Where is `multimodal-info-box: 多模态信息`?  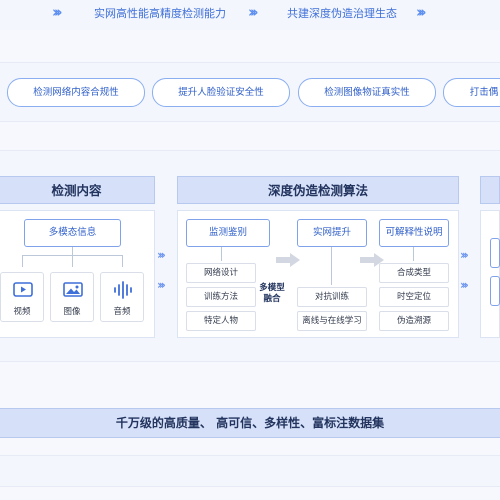 multimodal-info-box: 多模态信息 is located at coordinates (72, 233).